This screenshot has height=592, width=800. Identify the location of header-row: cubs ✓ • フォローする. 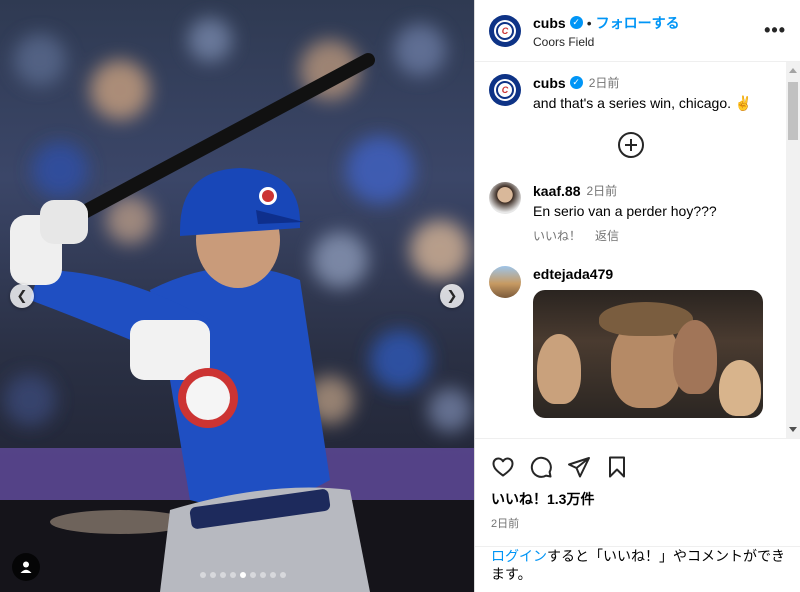
(648, 23).